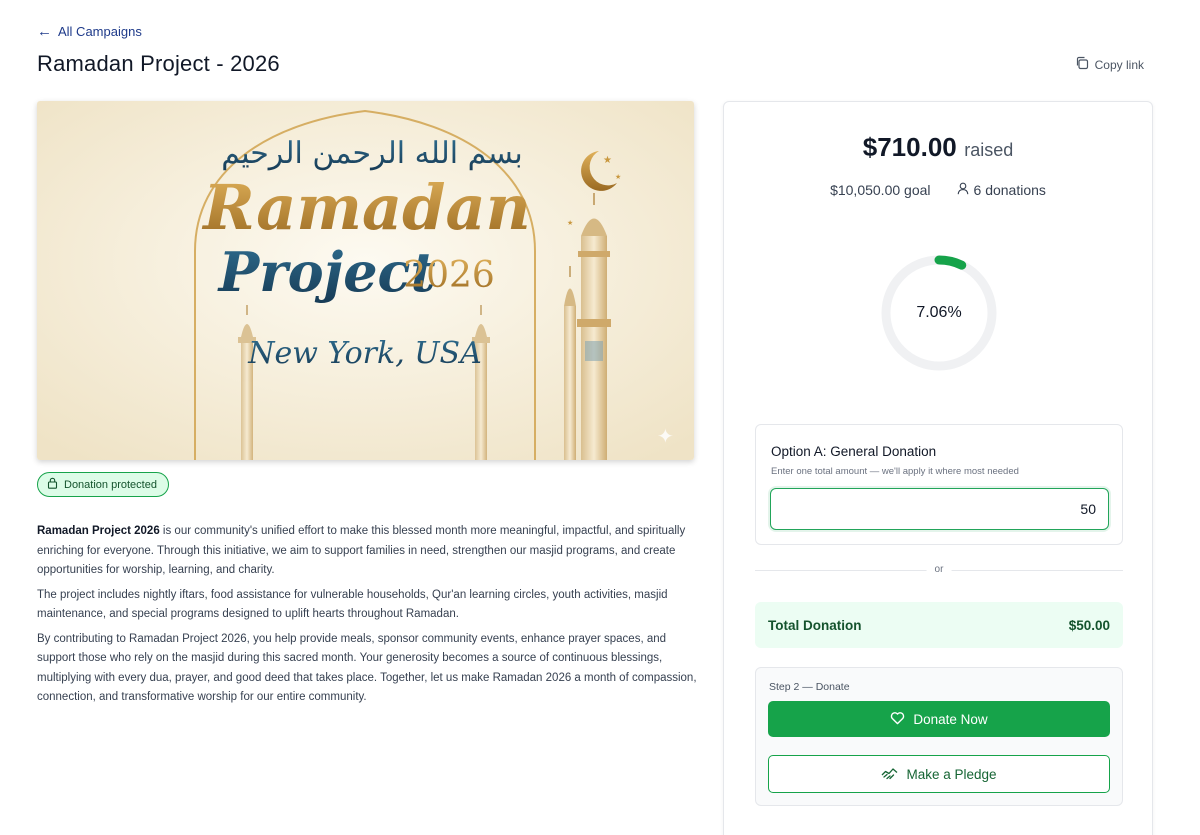 This screenshot has width=1200, height=835. I want to click on or-label: or, so click(939, 570).